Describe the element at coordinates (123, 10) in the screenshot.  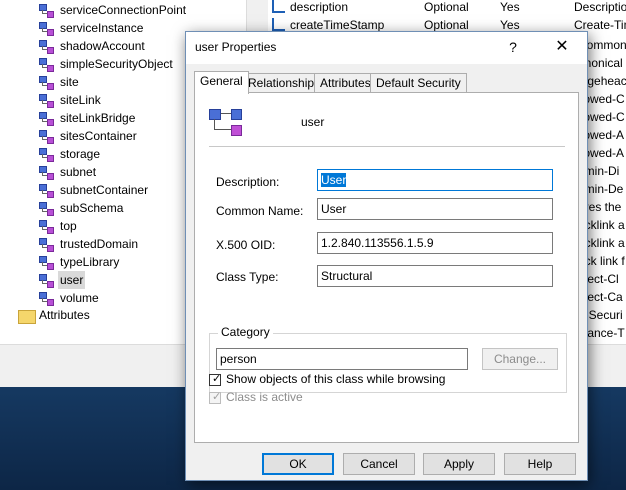
I see `tree-item-label: serviceConnectionPoint` at that location.